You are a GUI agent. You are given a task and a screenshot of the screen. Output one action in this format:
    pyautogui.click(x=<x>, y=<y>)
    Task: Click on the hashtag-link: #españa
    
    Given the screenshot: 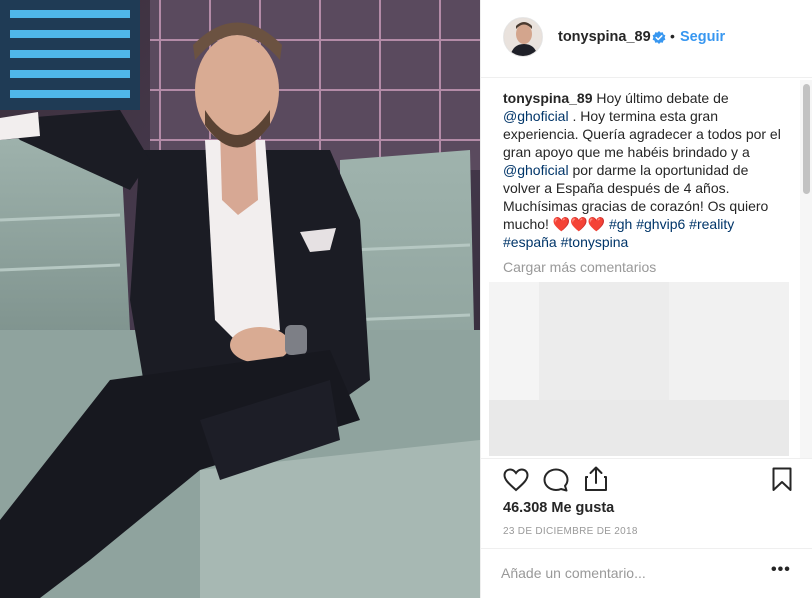 What is the action you would take?
    pyautogui.click(x=530, y=242)
    